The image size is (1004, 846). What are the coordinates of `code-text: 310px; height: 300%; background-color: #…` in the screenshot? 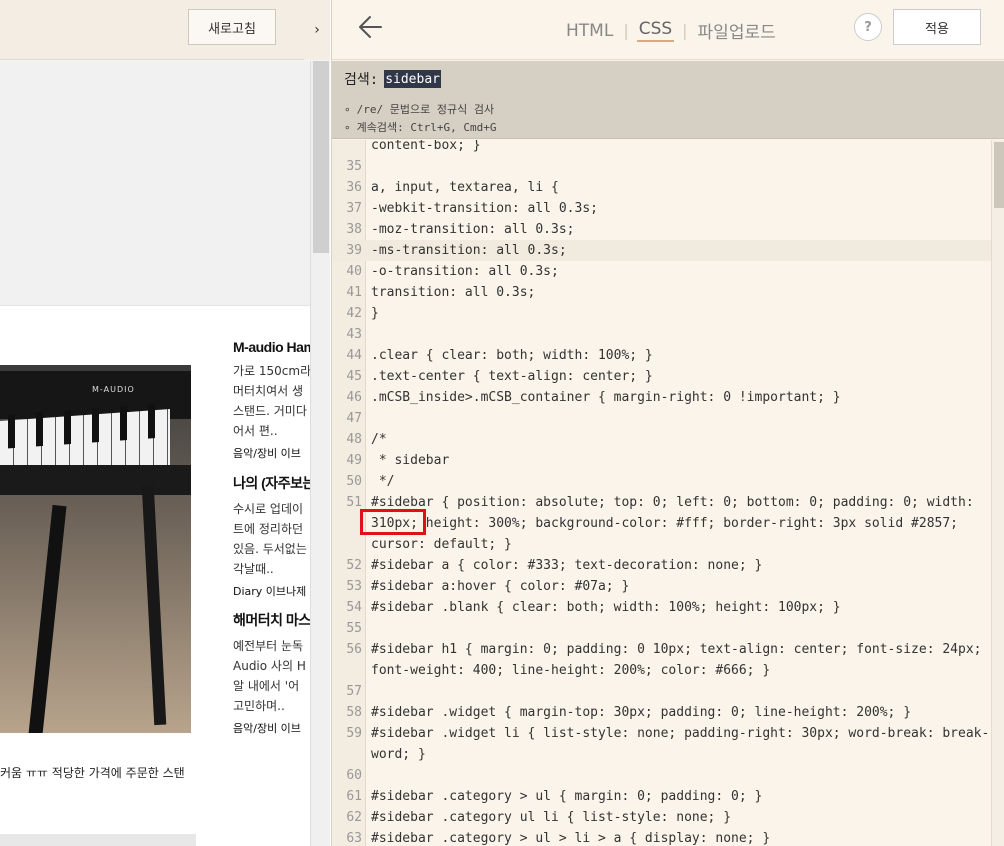 It's located at (664, 523).